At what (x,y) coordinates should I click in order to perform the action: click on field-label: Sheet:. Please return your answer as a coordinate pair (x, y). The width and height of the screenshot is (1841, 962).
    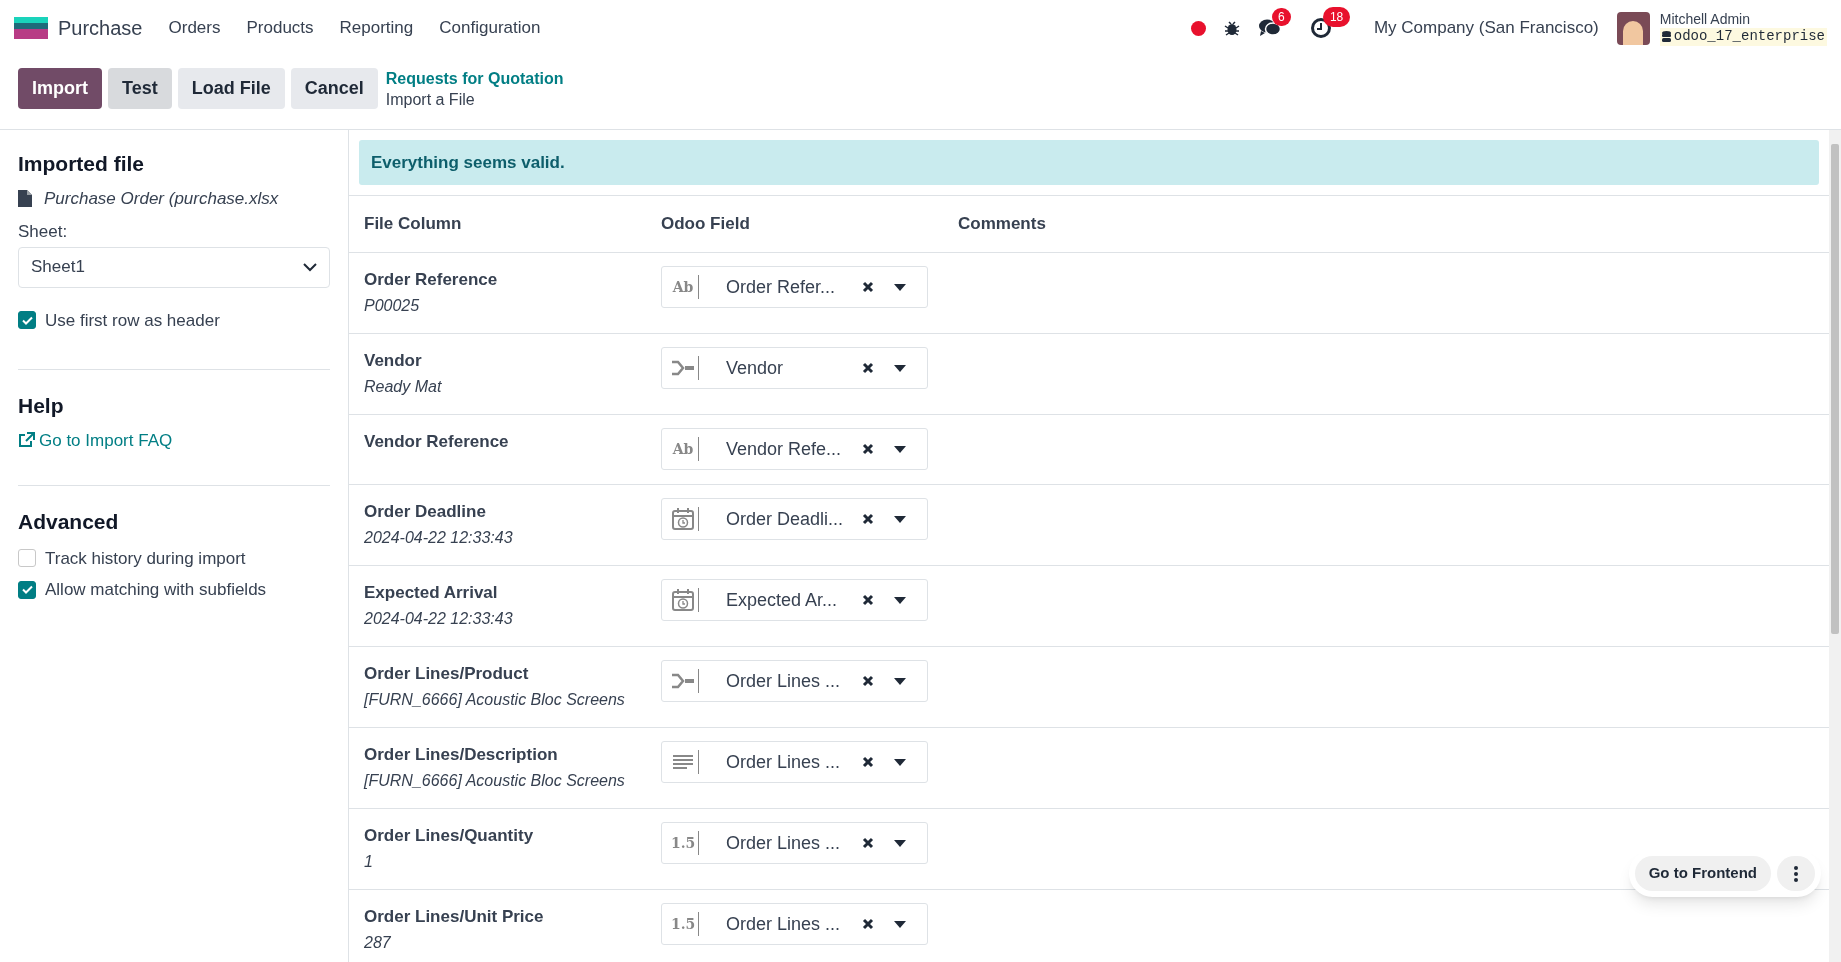
    Looking at the image, I should click on (43, 232).